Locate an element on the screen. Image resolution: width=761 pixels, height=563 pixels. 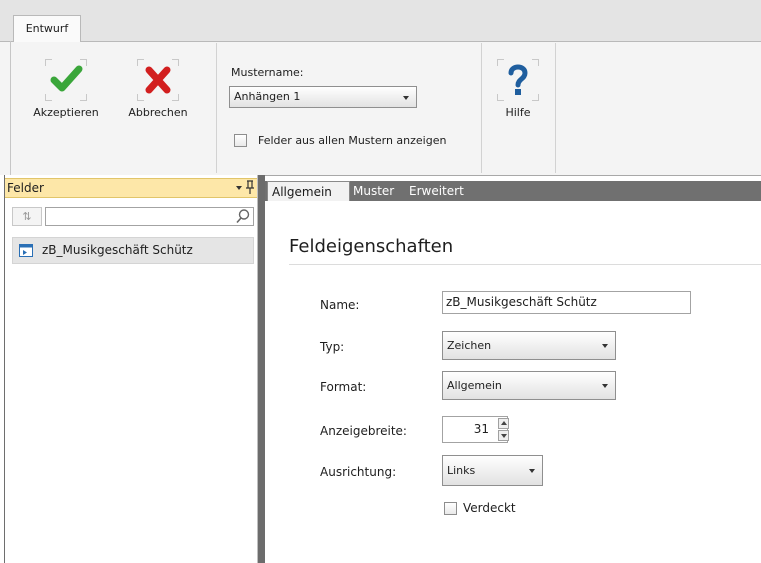
display-width-value: 31 is located at coordinates (481, 429).